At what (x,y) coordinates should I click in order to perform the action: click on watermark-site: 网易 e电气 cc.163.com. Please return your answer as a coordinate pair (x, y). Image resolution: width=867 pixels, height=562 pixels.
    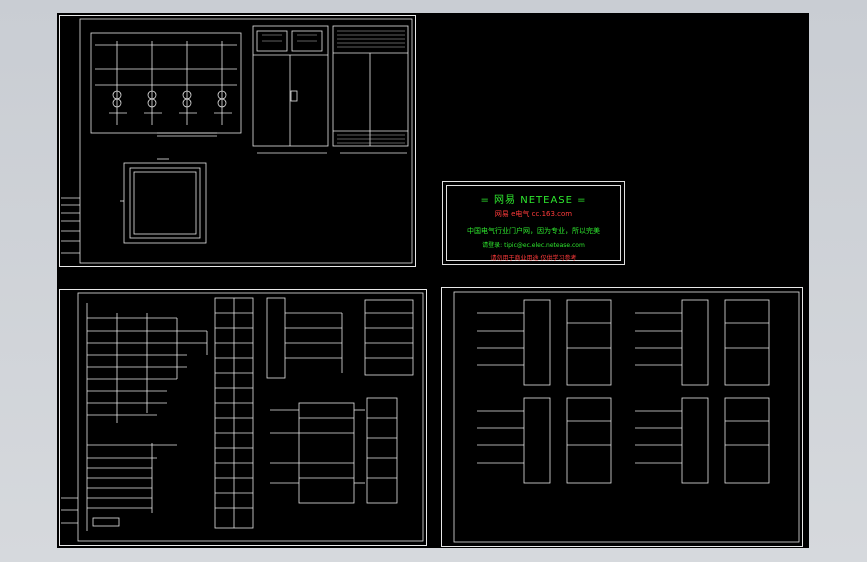
    Looking at the image, I should click on (533, 214).